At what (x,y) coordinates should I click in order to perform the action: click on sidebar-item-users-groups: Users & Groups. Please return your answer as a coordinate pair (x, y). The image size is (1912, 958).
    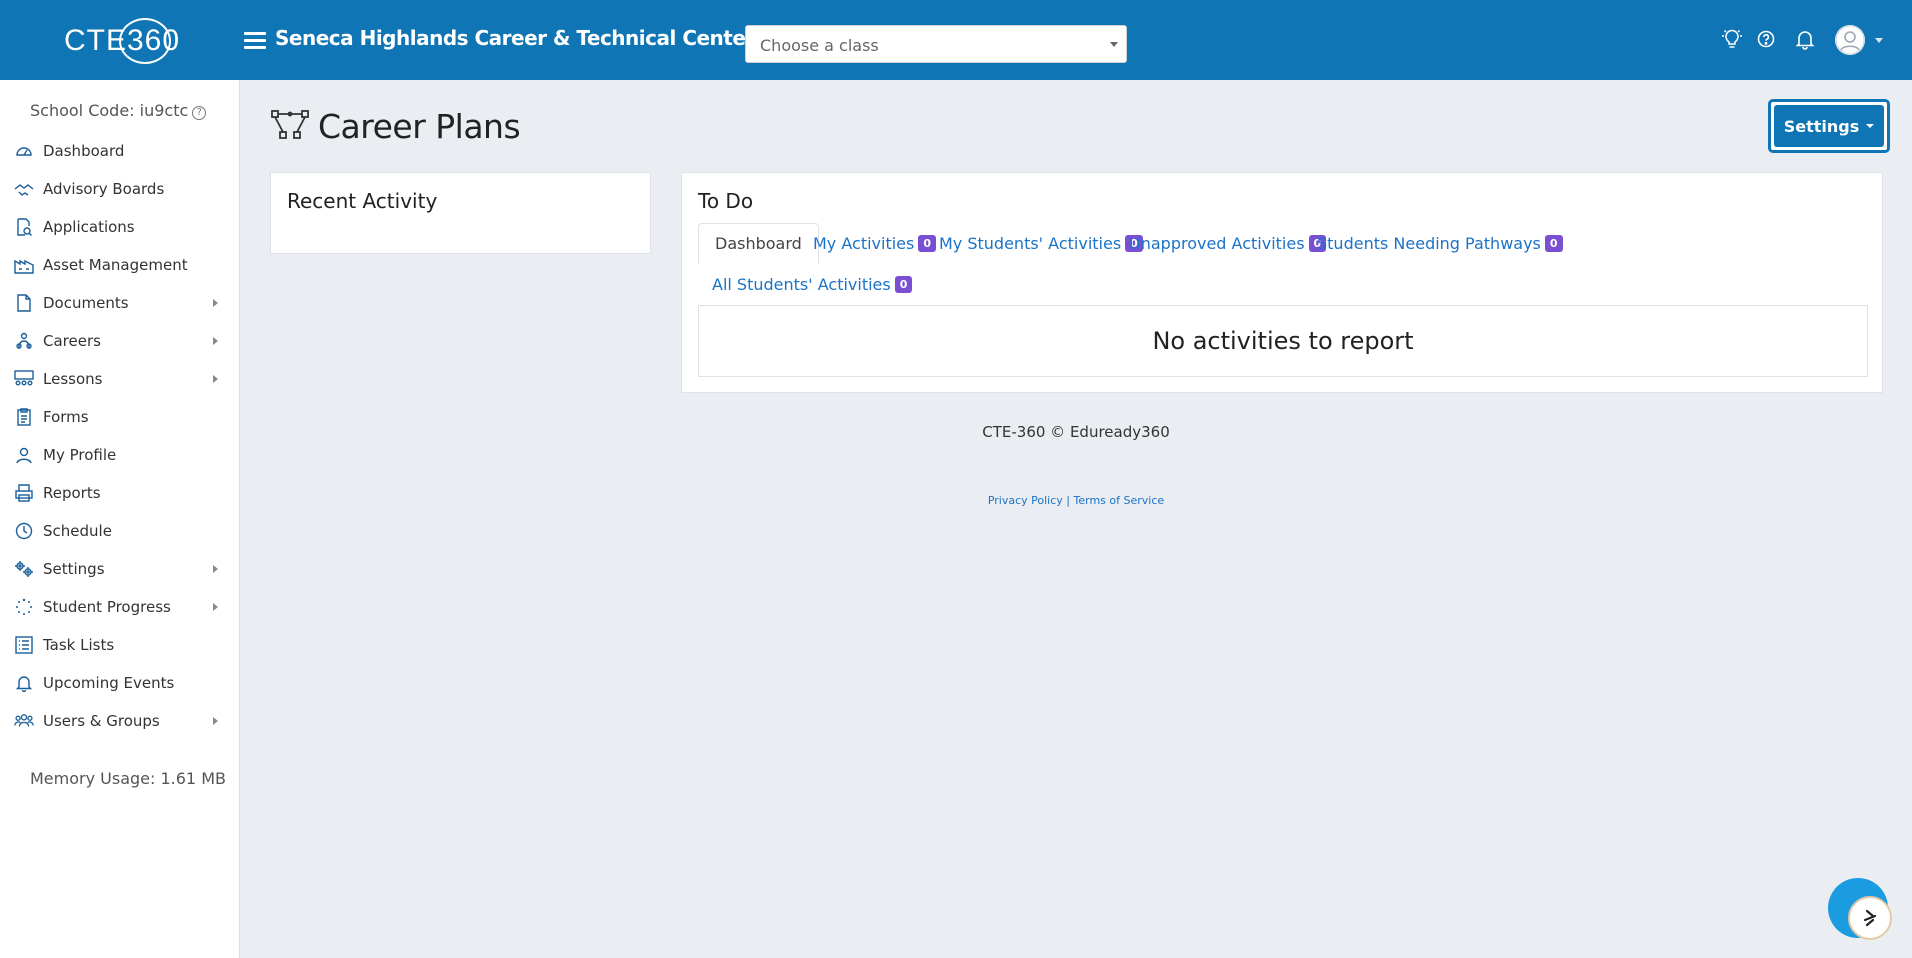
    Looking at the image, I should click on (120, 721).